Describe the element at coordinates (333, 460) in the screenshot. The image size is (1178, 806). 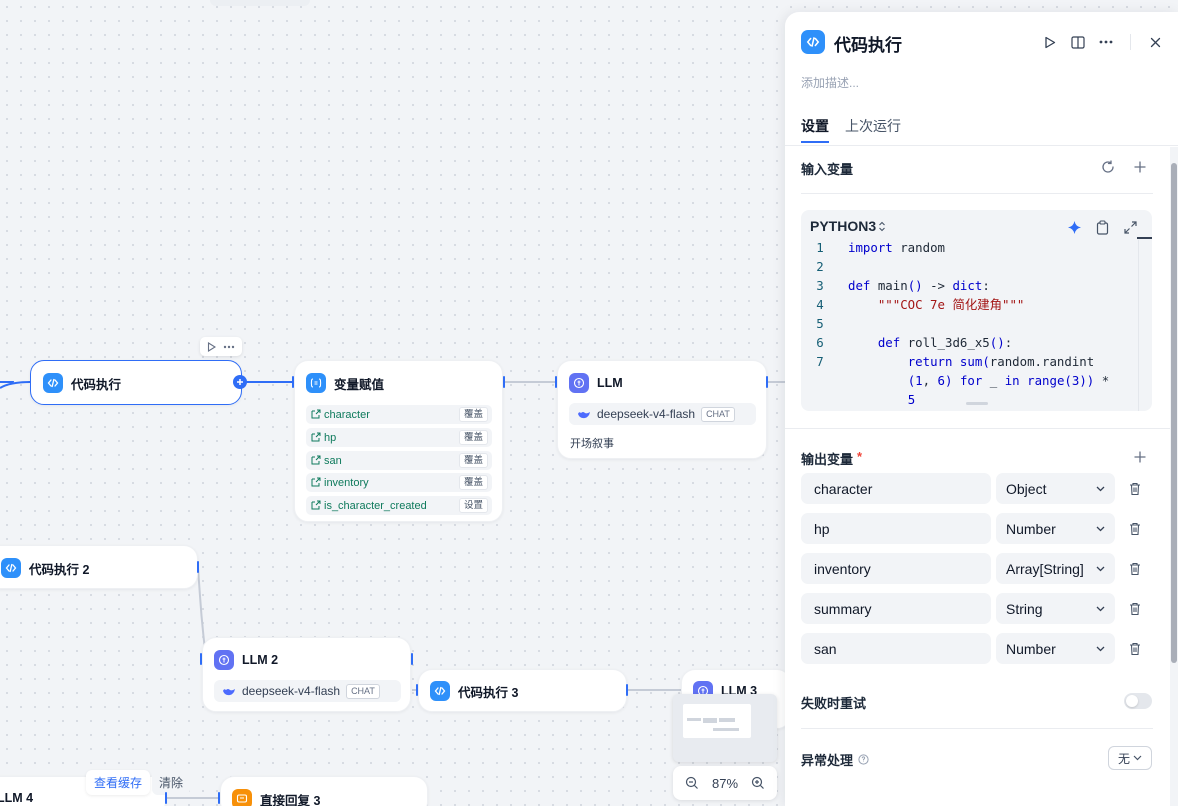
I see `variable-name: san` at that location.